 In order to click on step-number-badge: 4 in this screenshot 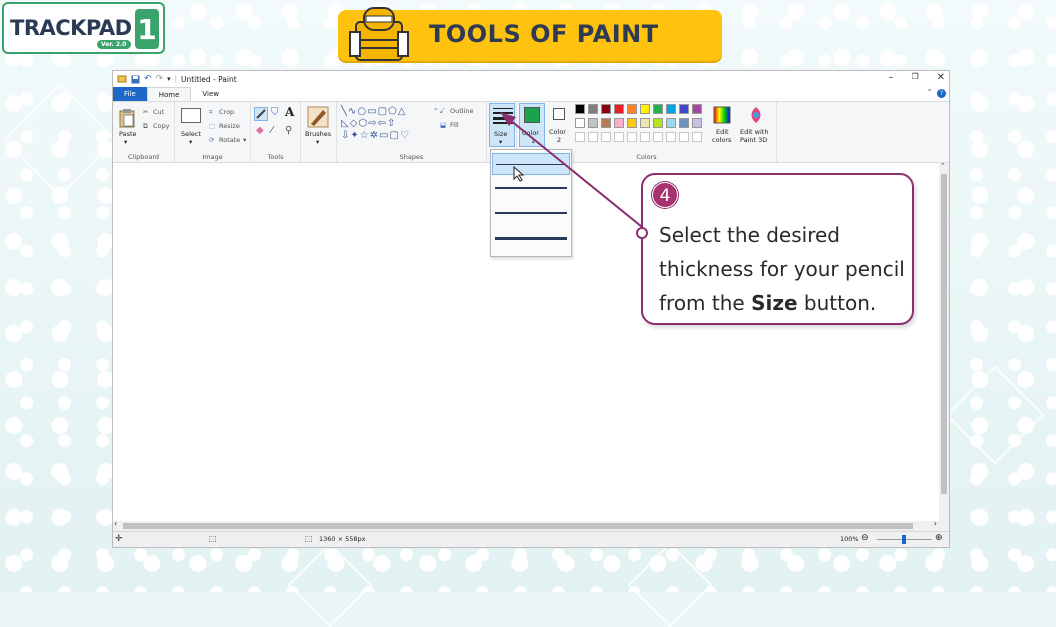, I will do `click(665, 195)`.